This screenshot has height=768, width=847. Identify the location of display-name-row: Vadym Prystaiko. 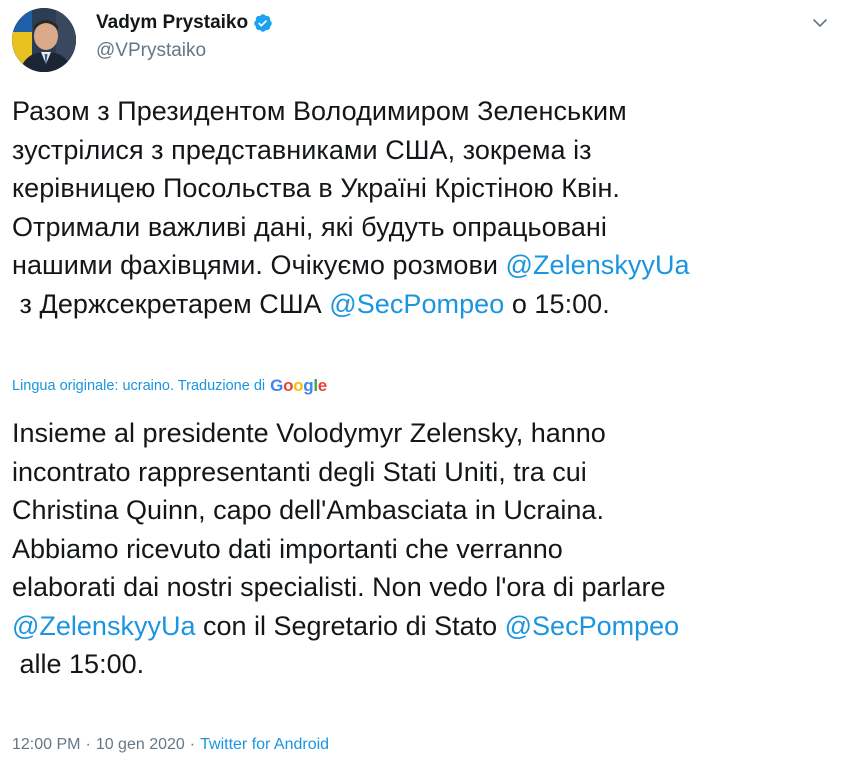
(184, 23).